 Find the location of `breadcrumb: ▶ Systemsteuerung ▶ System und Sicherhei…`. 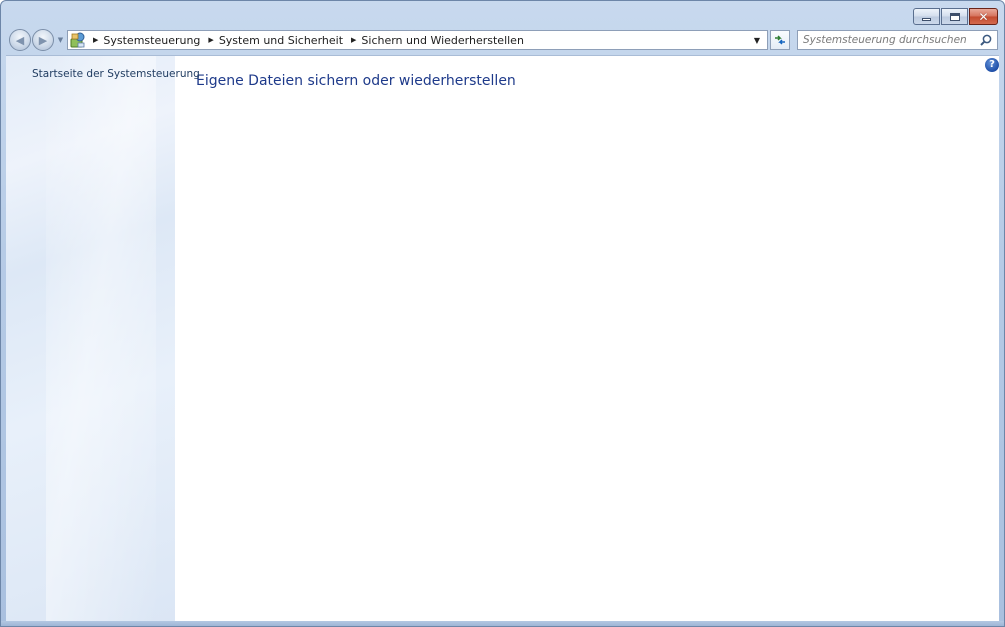

breadcrumb: ▶ Systemsteuerung ▶ System und Sicherhei… is located at coordinates (307, 40).